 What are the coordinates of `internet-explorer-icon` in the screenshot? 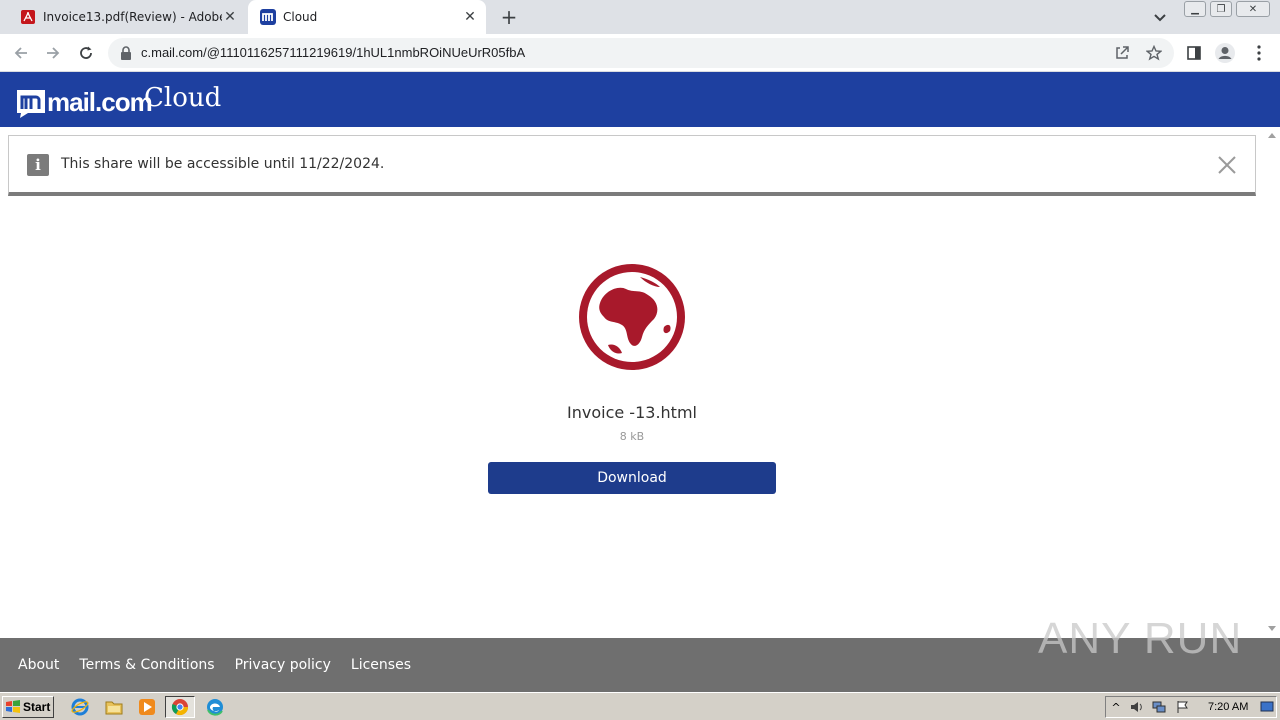 It's located at (80, 707).